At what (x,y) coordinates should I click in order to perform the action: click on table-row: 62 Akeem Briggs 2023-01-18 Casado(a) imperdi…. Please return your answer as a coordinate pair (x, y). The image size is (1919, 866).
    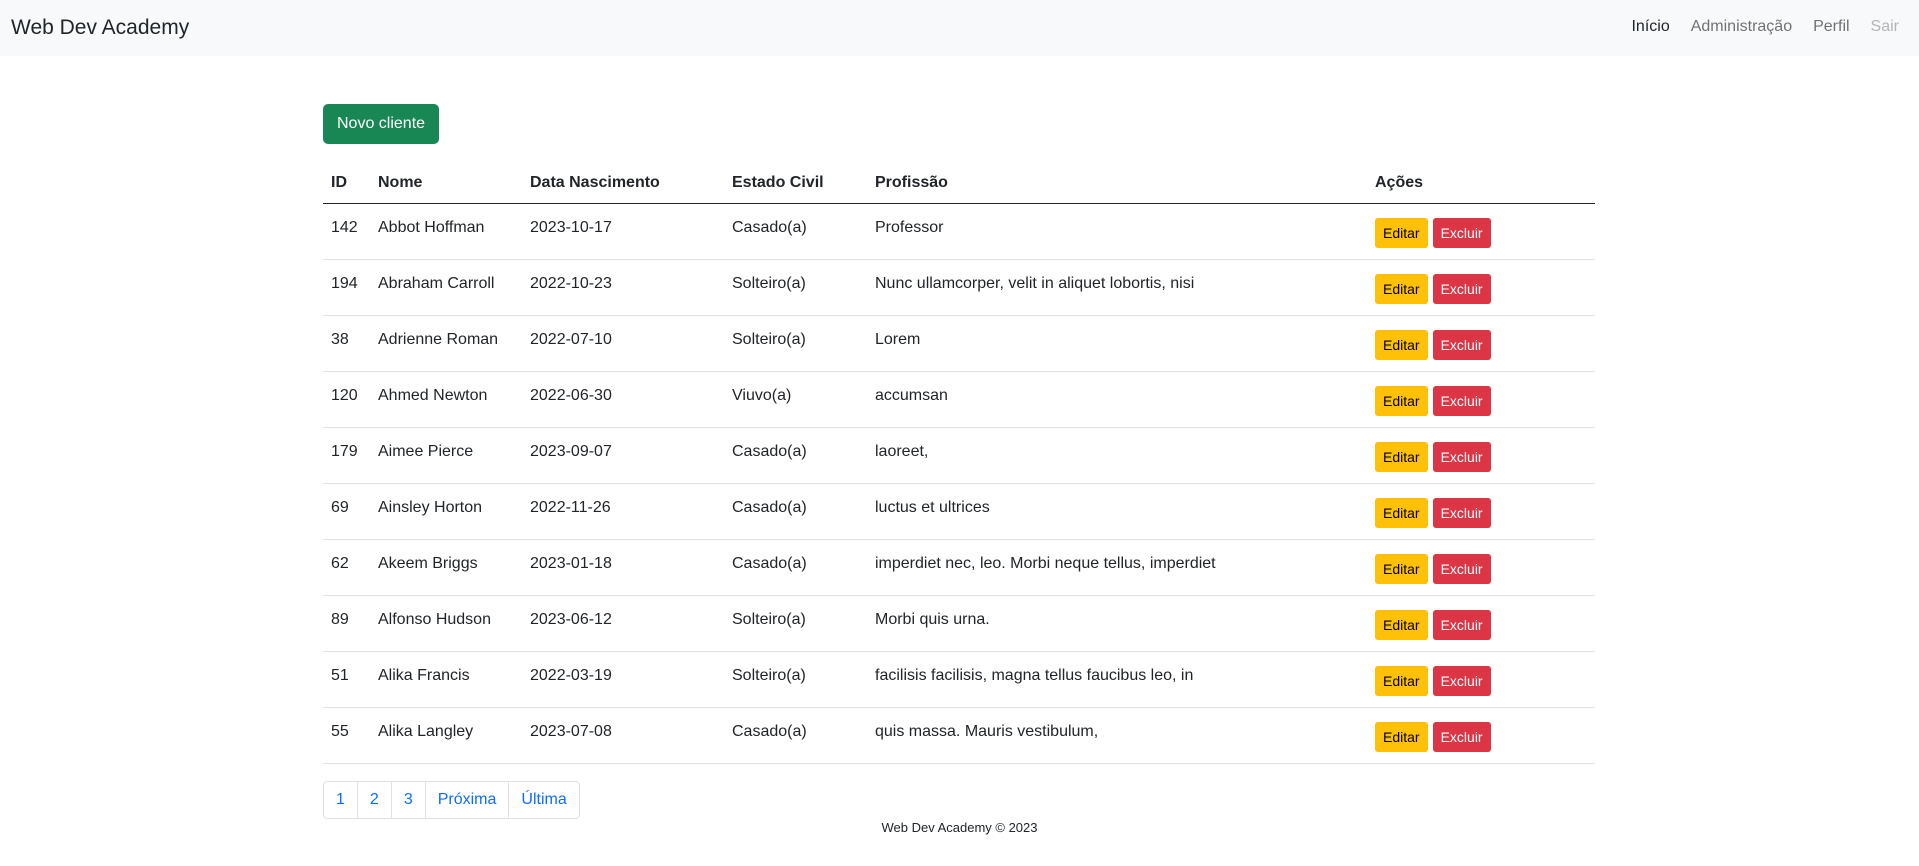
    Looking at the image, I should click on (959, 567).